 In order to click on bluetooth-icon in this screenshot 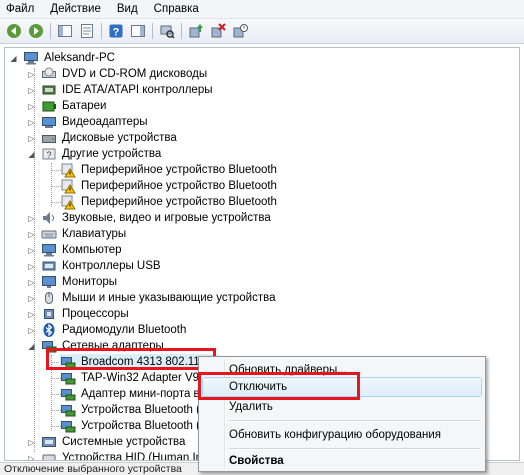, I will do `click(49, 330)`.